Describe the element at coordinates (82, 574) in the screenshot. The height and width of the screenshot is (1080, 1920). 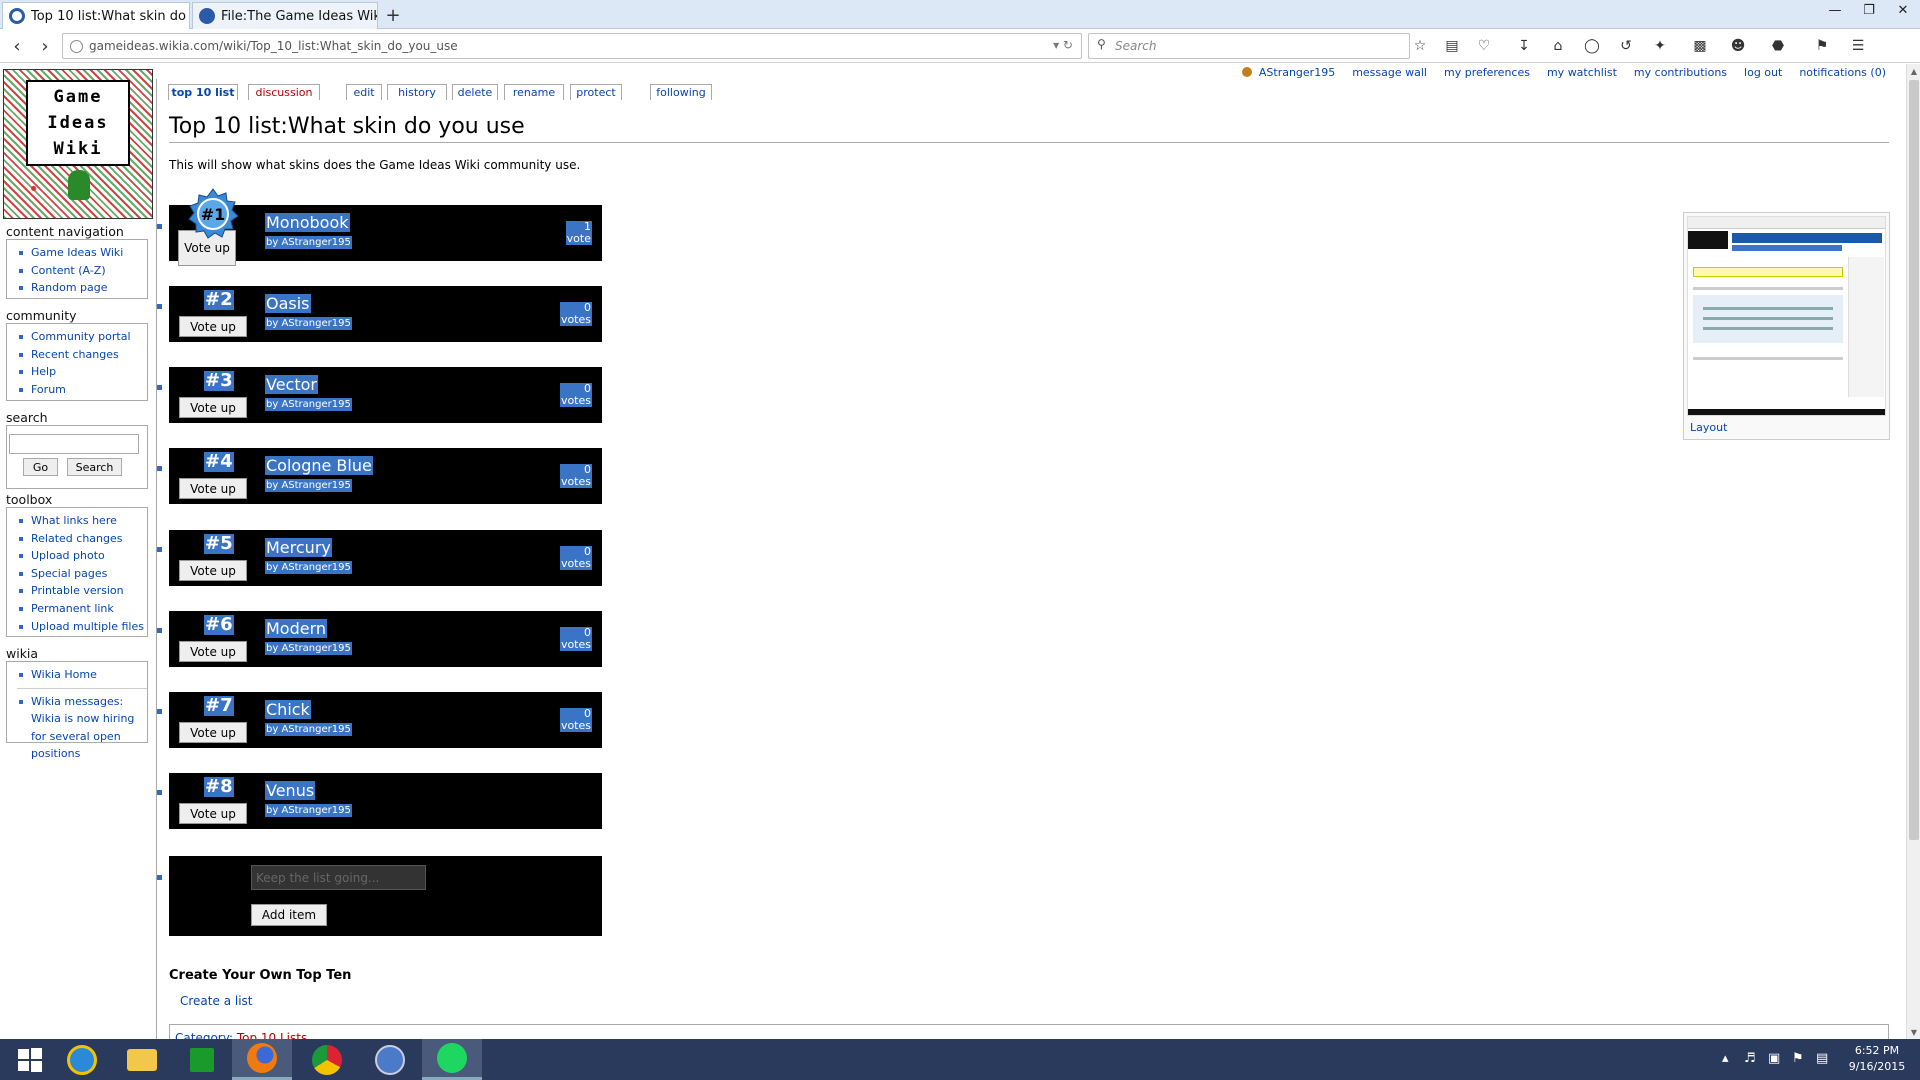
I see `sidebar-item-special-pages: Special pages` at that location.